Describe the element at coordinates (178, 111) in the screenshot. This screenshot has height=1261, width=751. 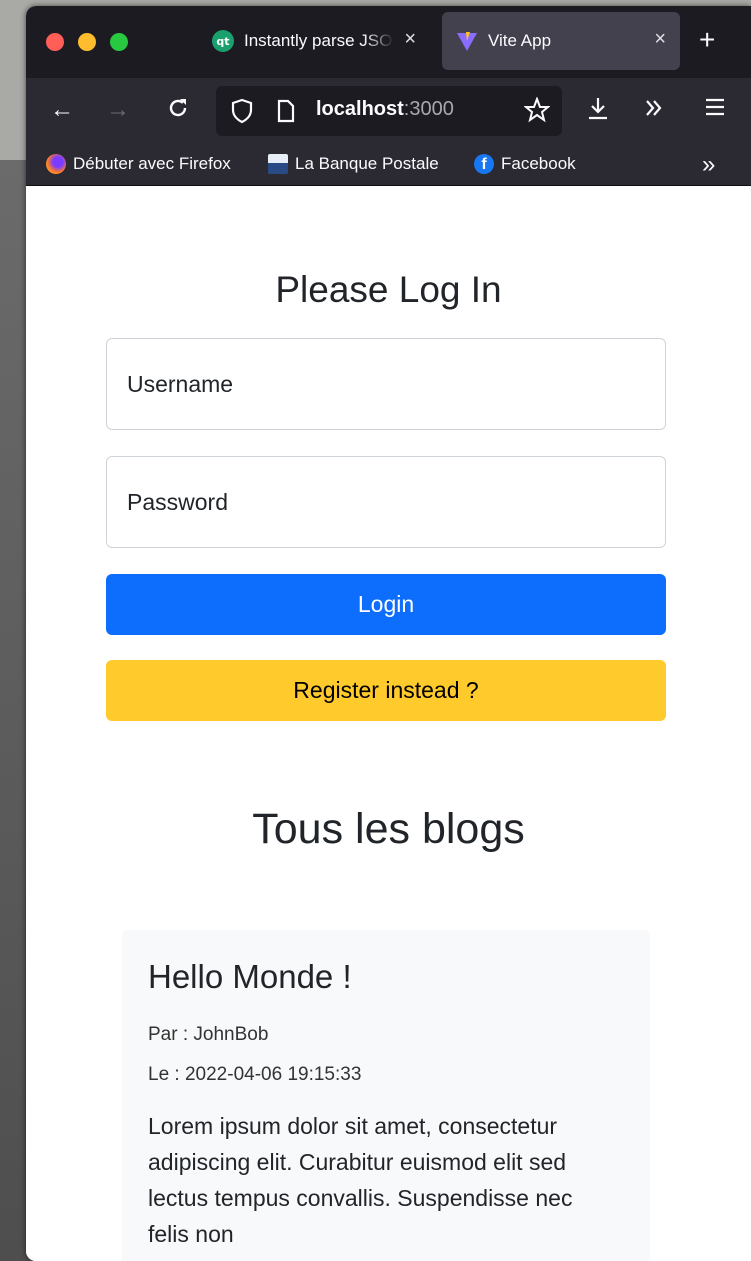
I see `reload-icon` at that location.